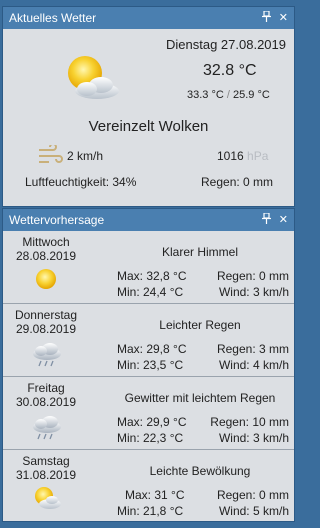 This screenshot has height=528, width=320. I want to click on current-temperature: 32.8 °C, so click(230, 70).